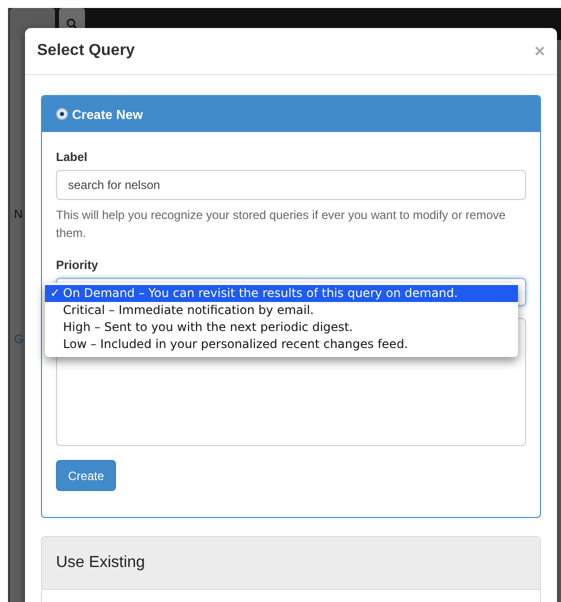  Describe the element at coordinates (78, 265) in the screenshot. I see `field-label: Priority` at that location.